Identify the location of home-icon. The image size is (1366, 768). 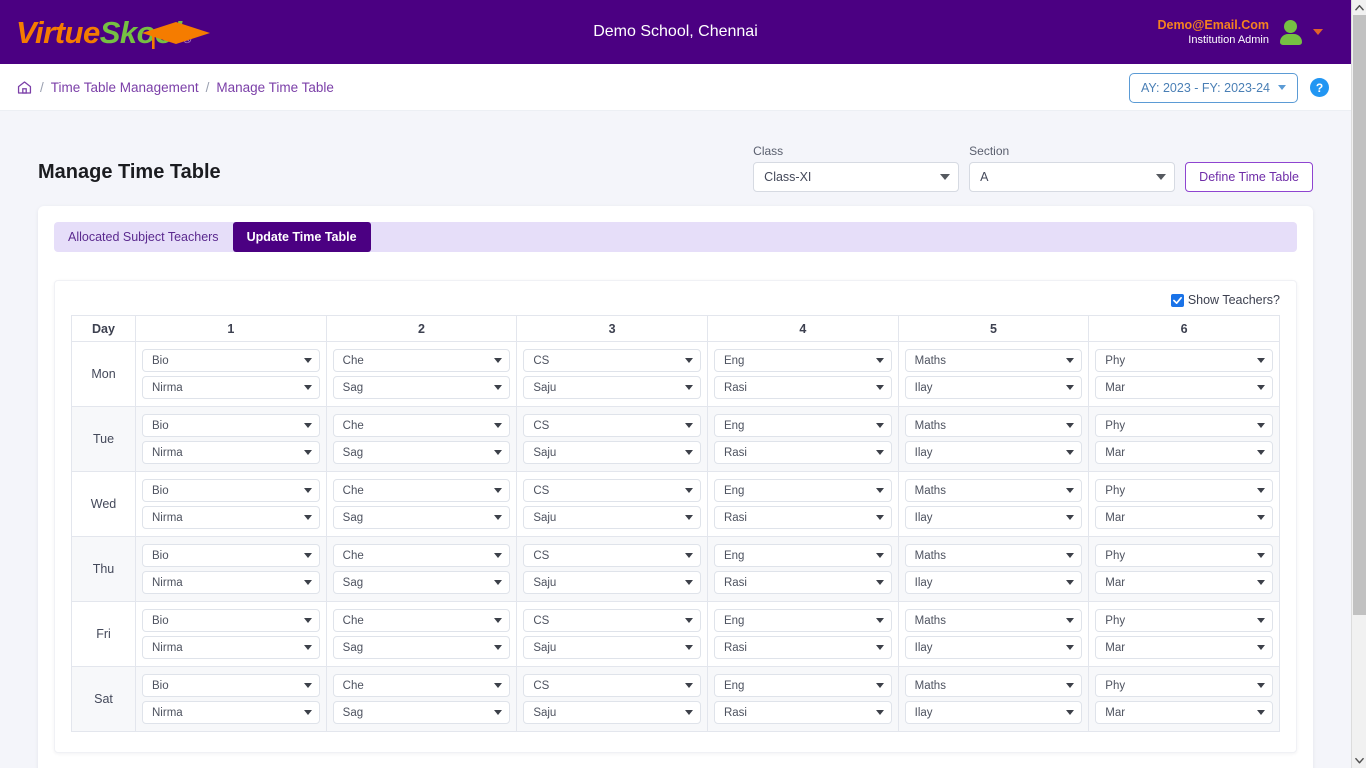
(24, 87).